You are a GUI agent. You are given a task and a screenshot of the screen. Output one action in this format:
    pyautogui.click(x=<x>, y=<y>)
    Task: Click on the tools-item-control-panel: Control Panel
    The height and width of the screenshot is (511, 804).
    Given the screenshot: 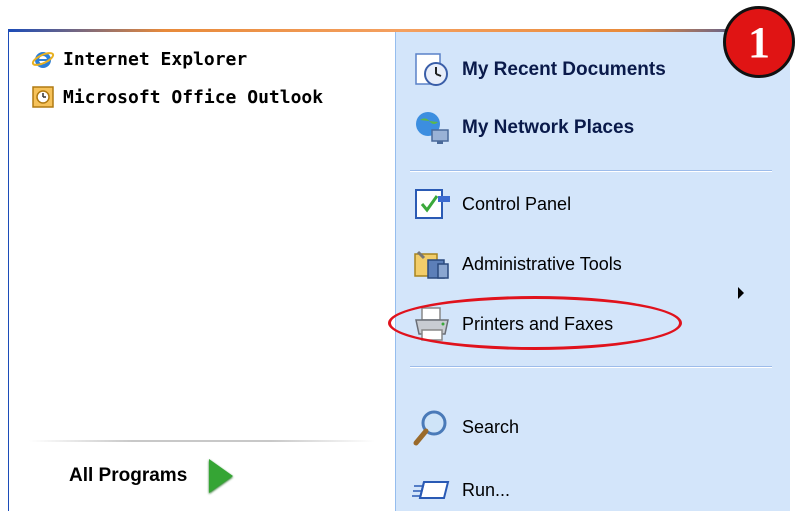 What is the action you would take?
    pyautogui.click(x=491, y=204)
    